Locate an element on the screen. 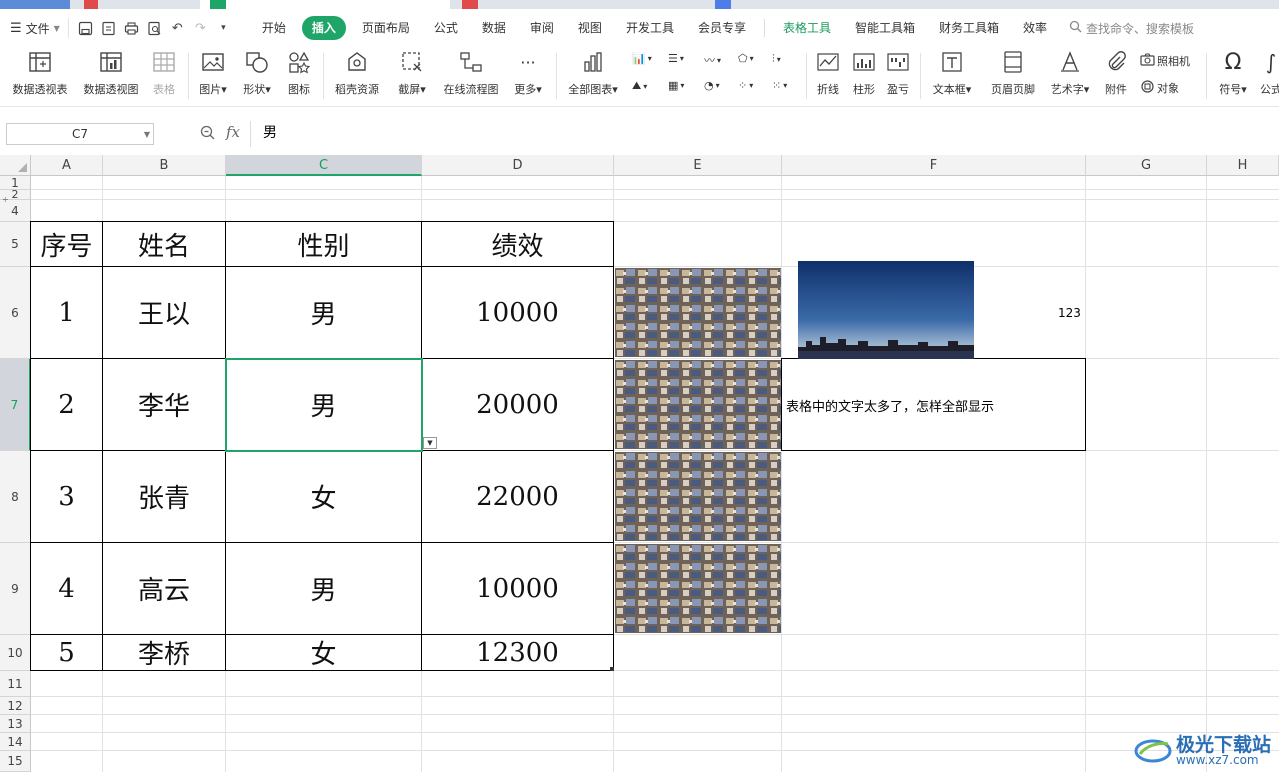 The height and width of the screenshot is (772, 1279). column-header-h: H is located at coordinates (1243, 165).